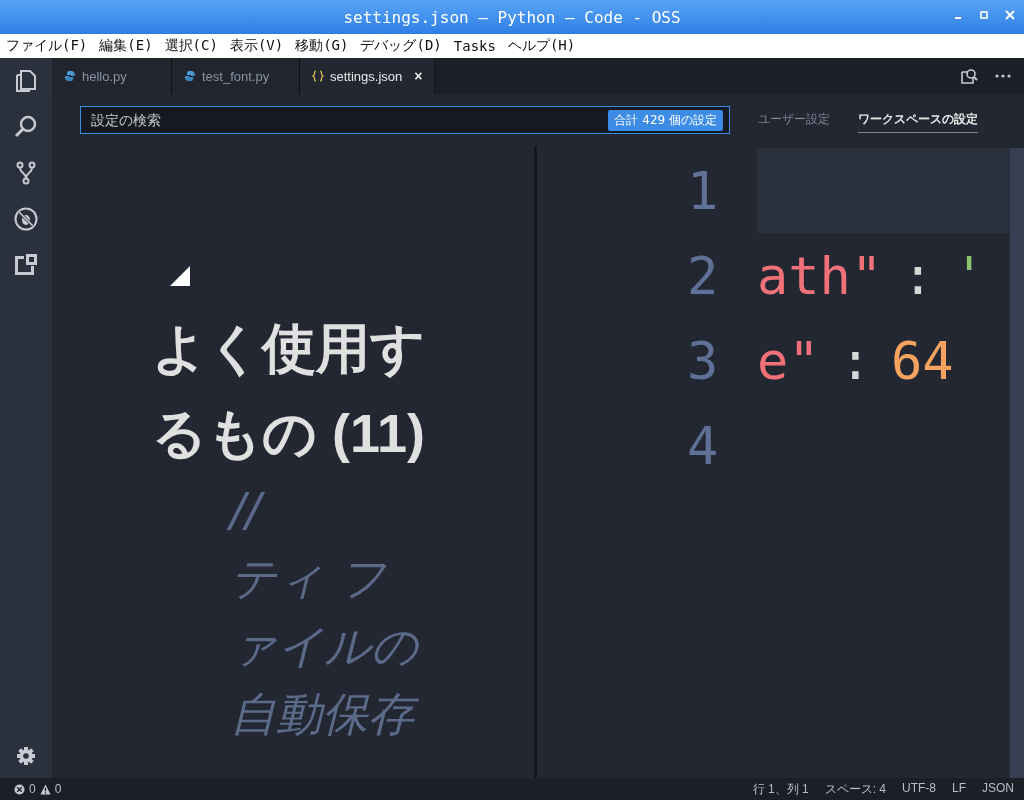 Image resolution: width=1024 pixels, height=800 pixels. What do you see at coordinates (26, 127) in the screenshot?
I see `search-icon` at bounding box center [26, 127].